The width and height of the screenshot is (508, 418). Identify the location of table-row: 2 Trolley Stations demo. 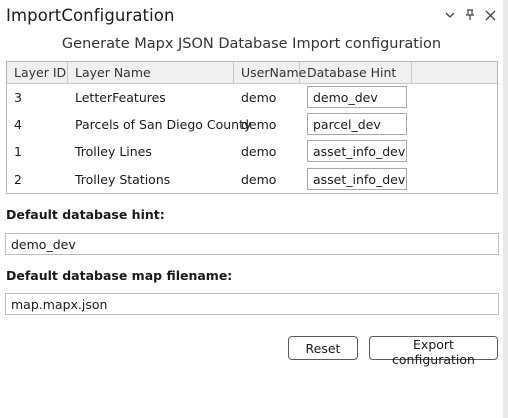
(252, 179).